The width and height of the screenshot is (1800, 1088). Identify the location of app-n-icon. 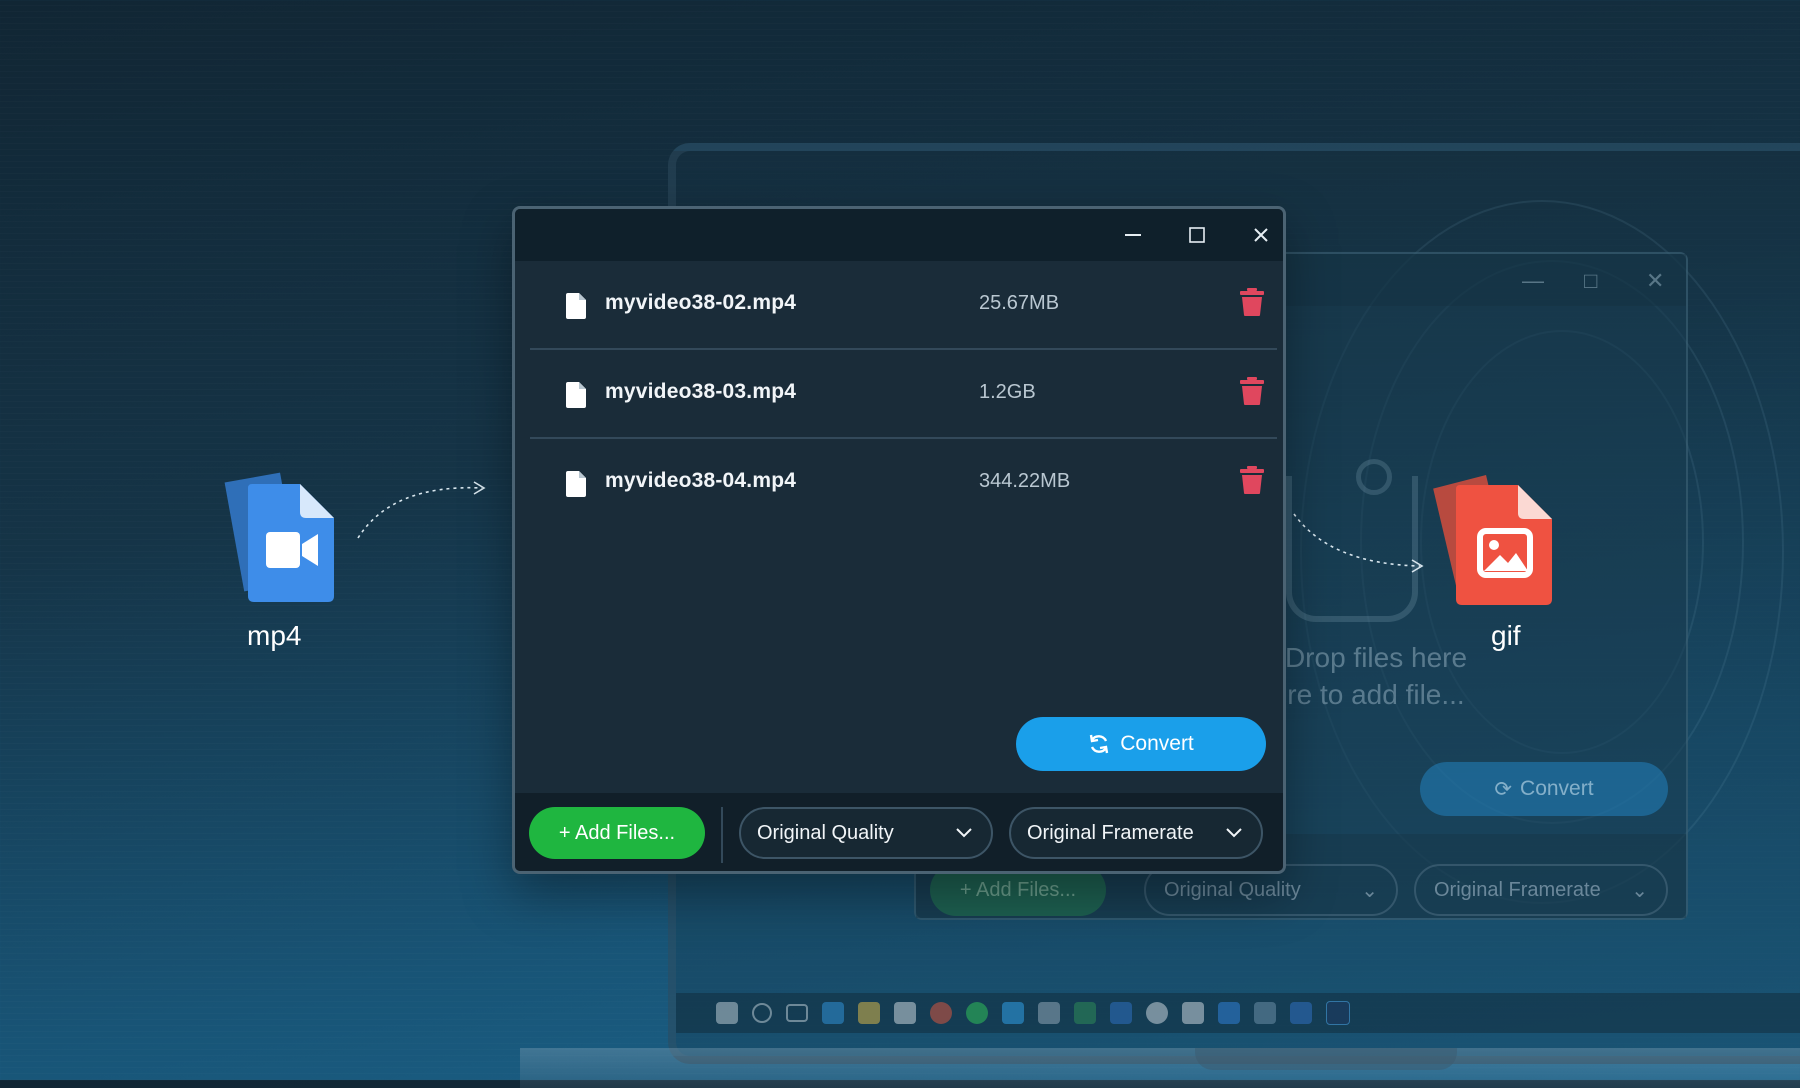
(1229, 1013).